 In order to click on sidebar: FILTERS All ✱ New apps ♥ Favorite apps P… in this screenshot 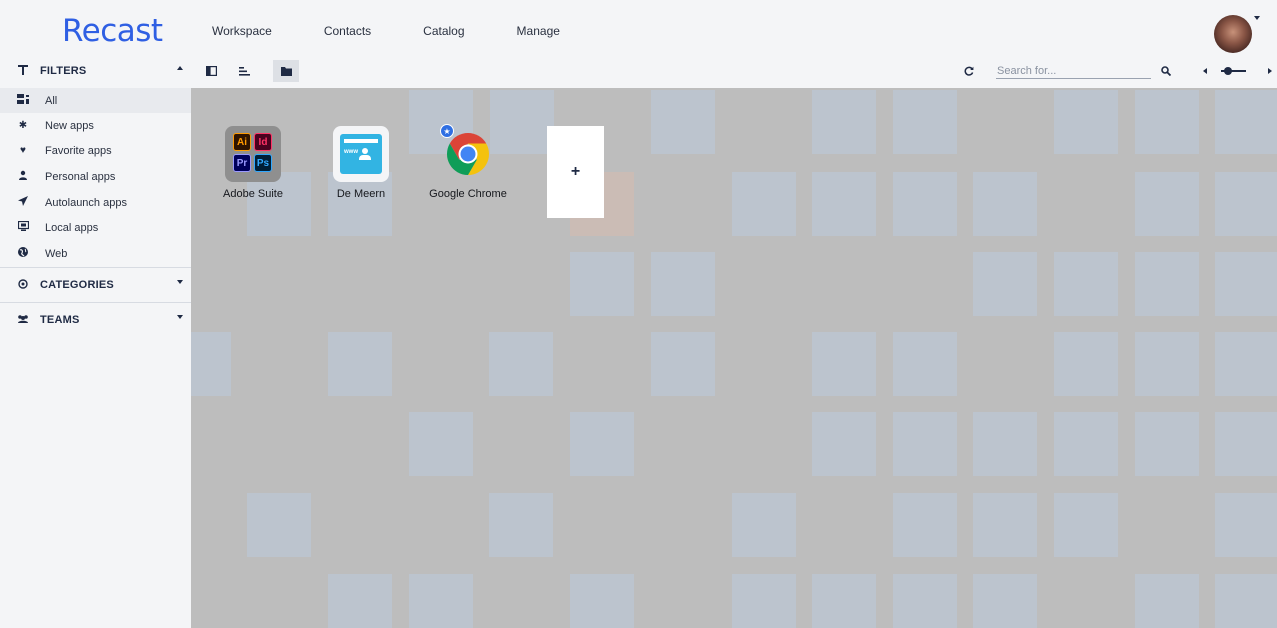, I will do `click(95, 341)`.